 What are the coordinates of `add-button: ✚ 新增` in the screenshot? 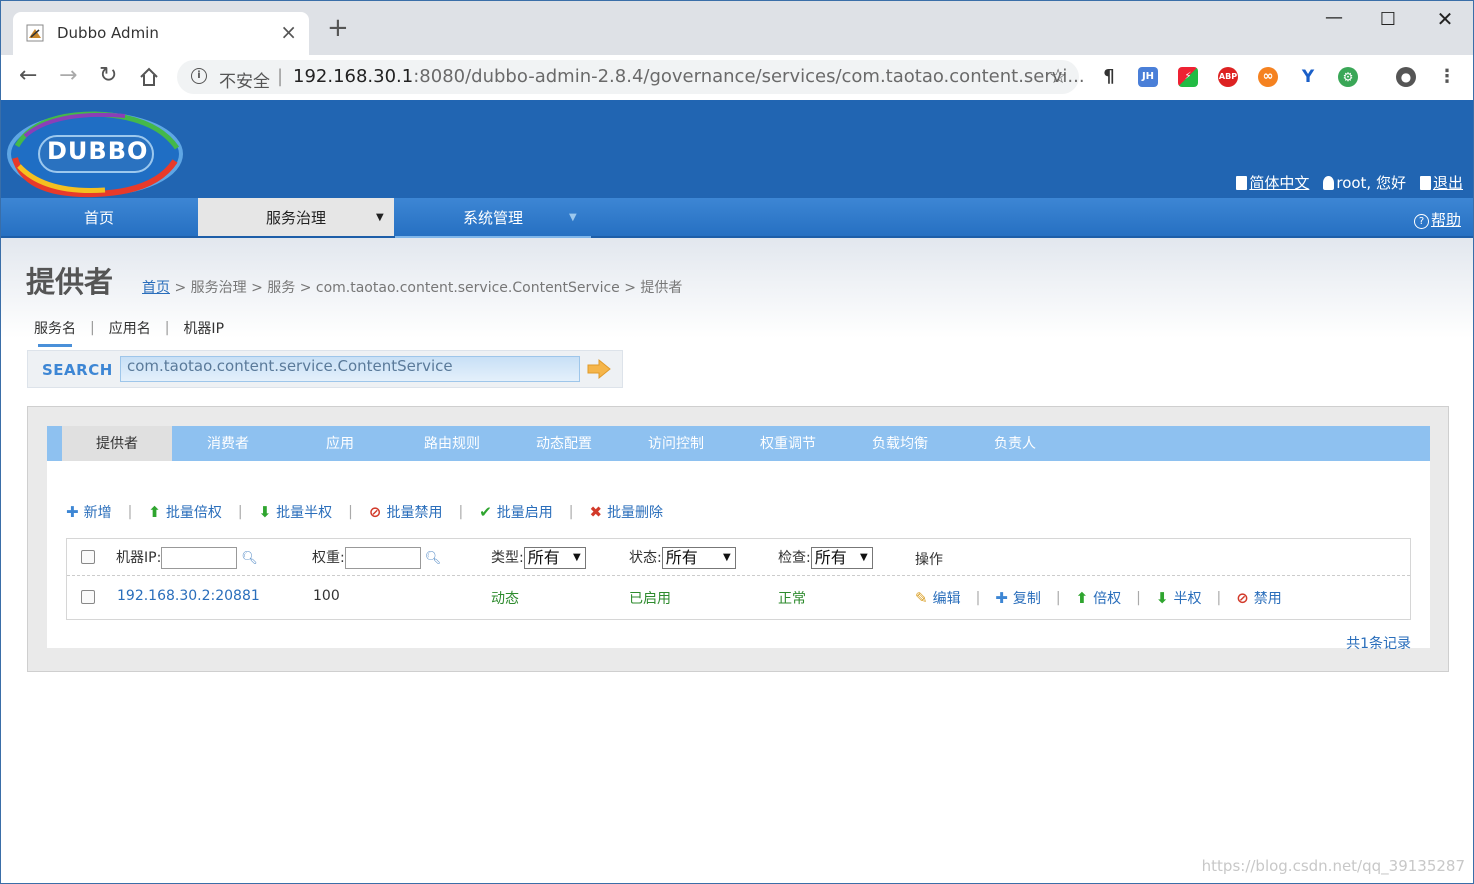 It's located at (89, 512).